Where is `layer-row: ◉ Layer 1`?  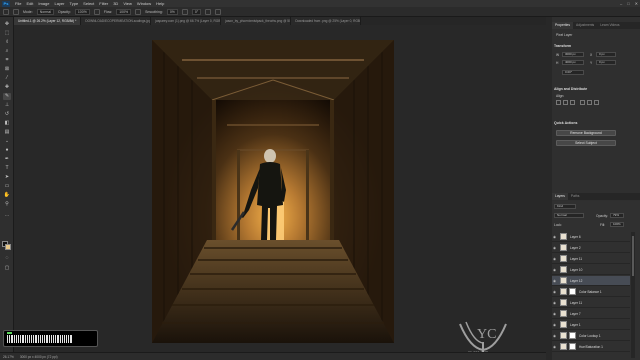
layer-row: ◉ Layer 1 is located at coordinates (591, 325).